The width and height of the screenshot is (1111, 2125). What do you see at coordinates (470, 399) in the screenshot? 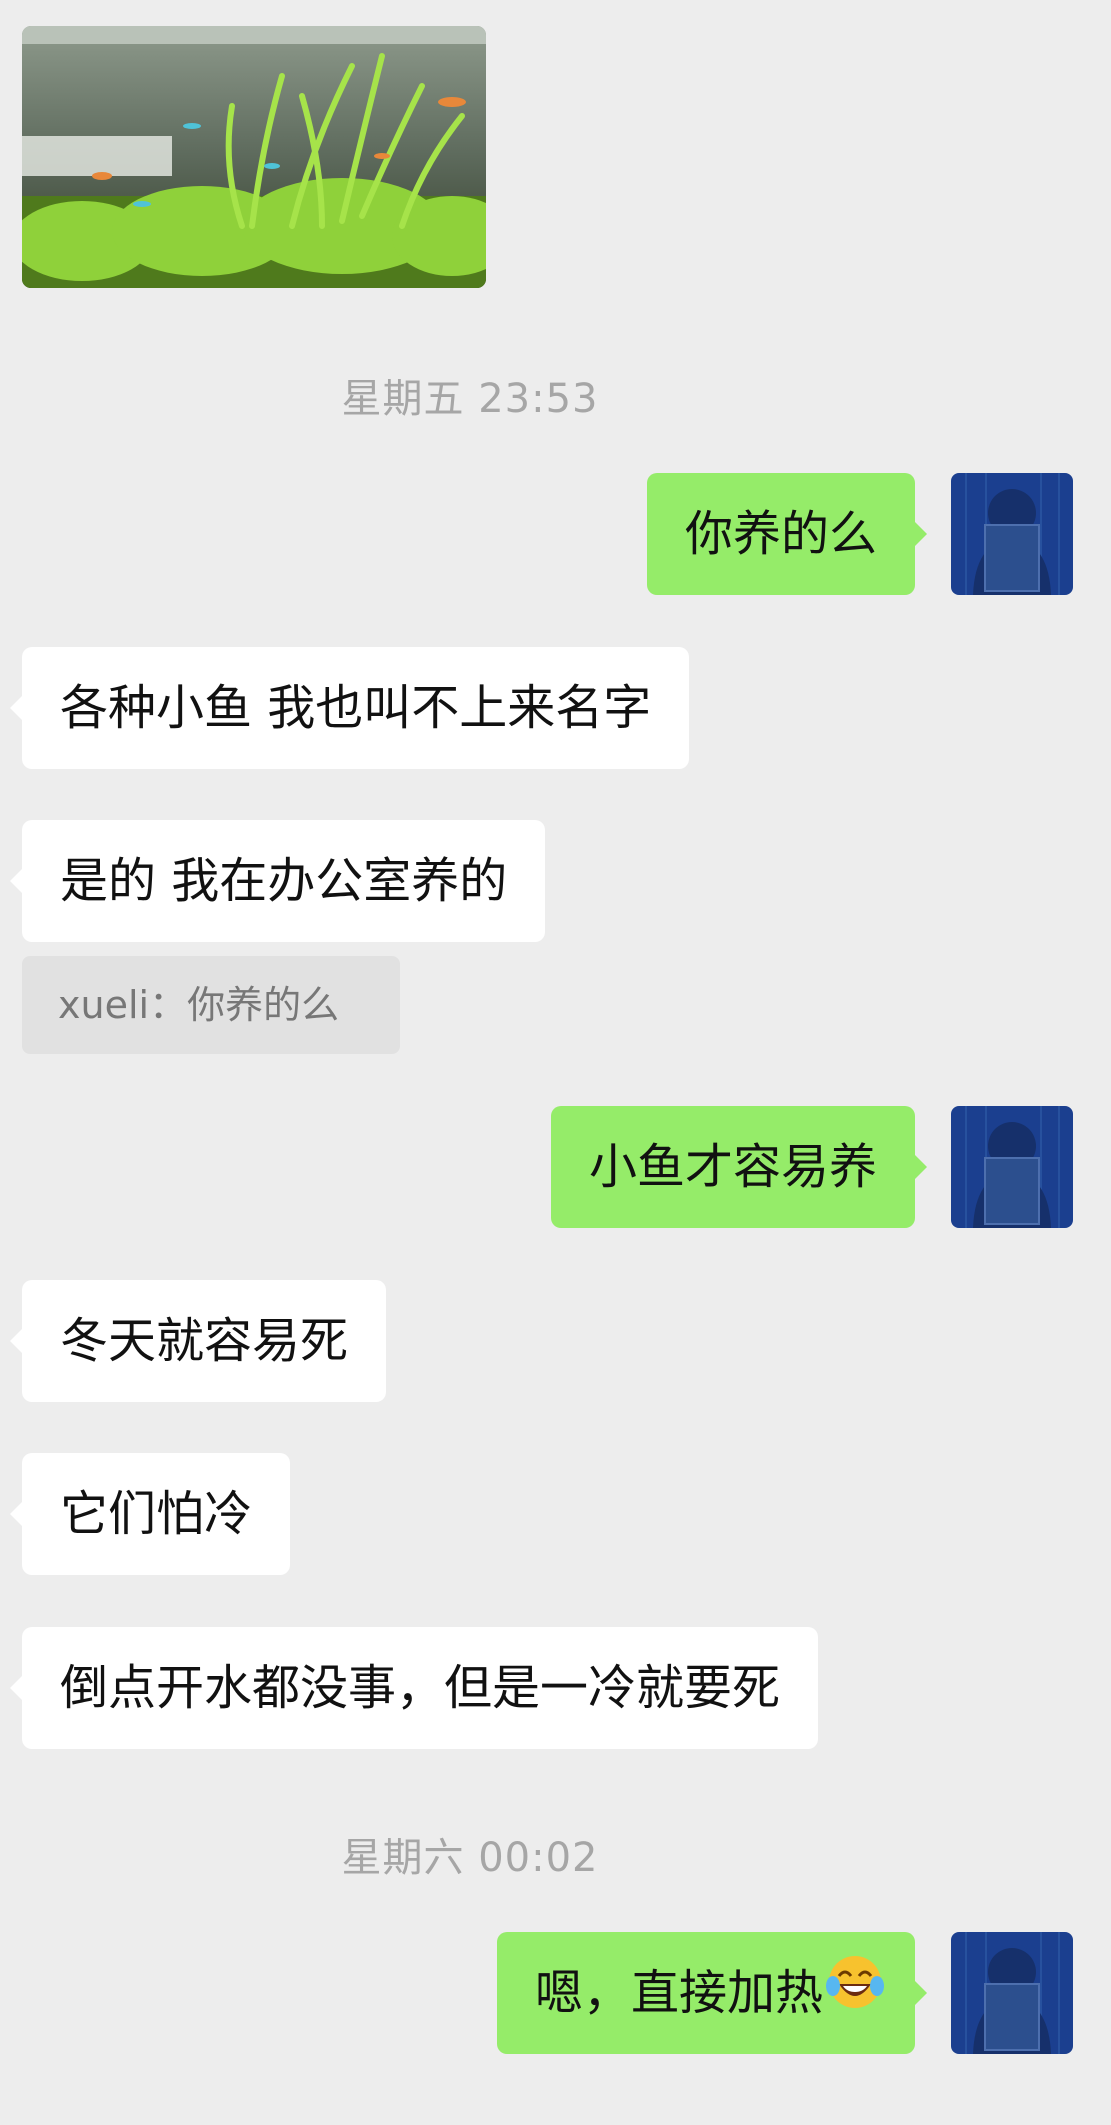
I see `timestamp: 星期五 23:53` at bounding box center [470, 399].